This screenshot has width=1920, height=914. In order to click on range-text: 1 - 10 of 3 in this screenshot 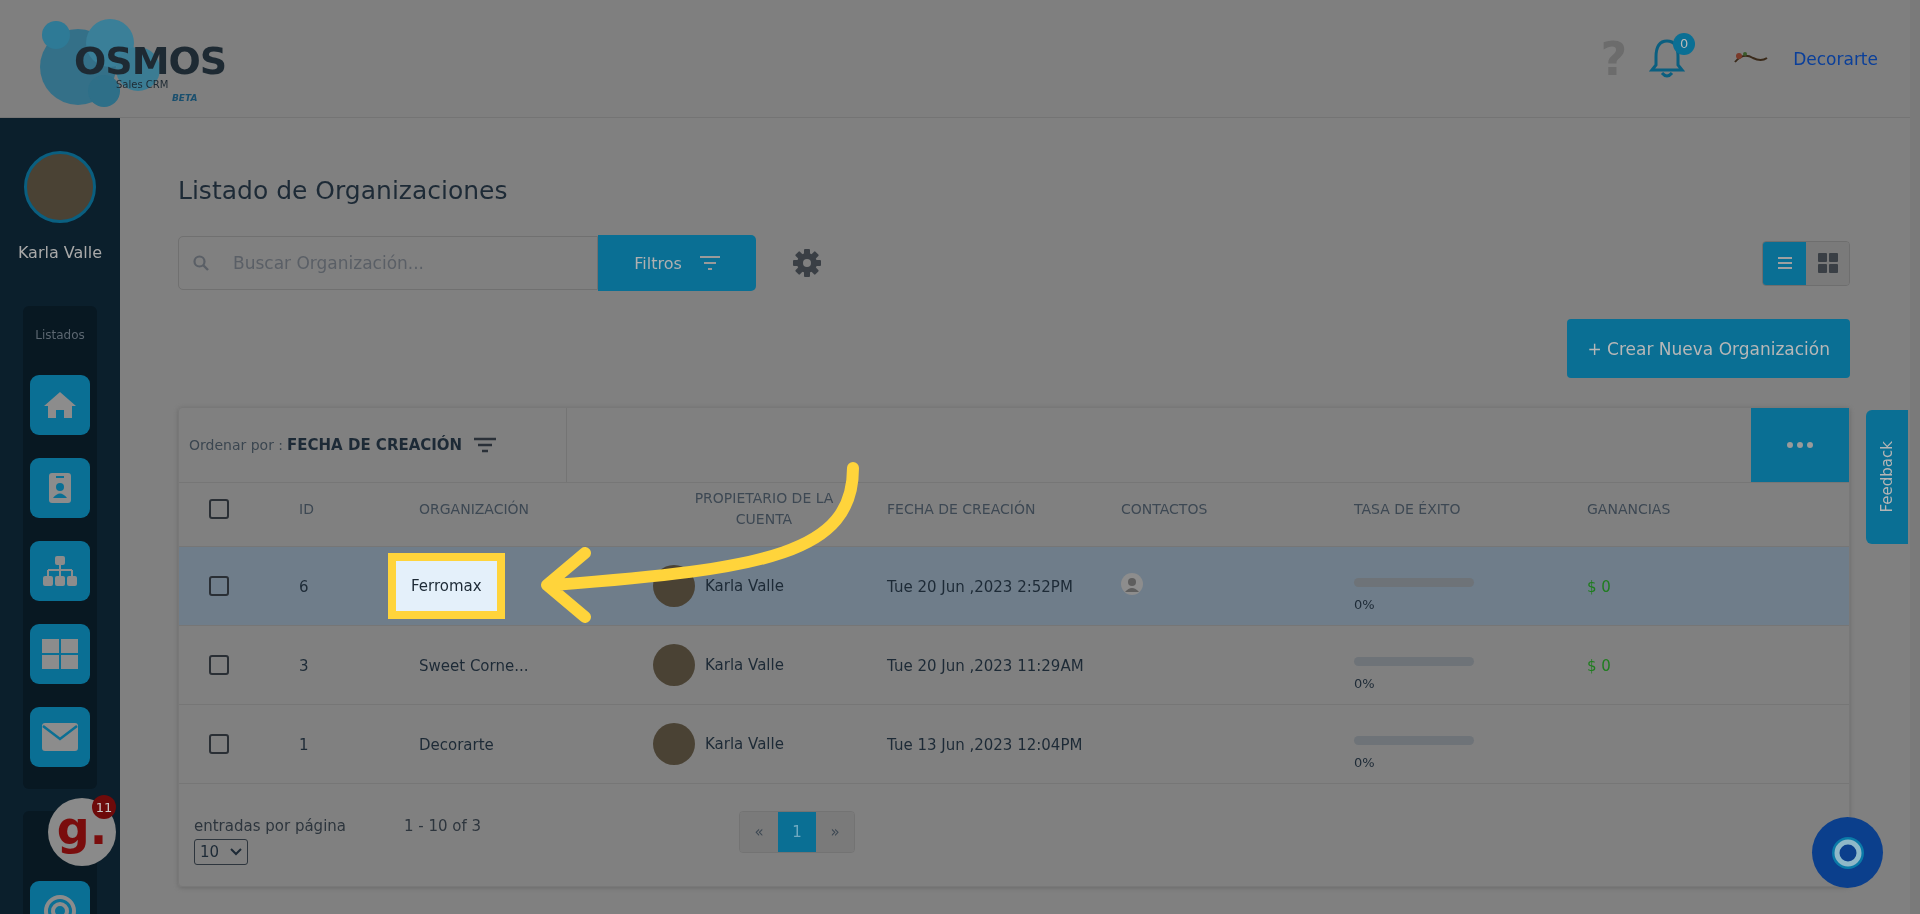, I will do `click(443, 826)`.